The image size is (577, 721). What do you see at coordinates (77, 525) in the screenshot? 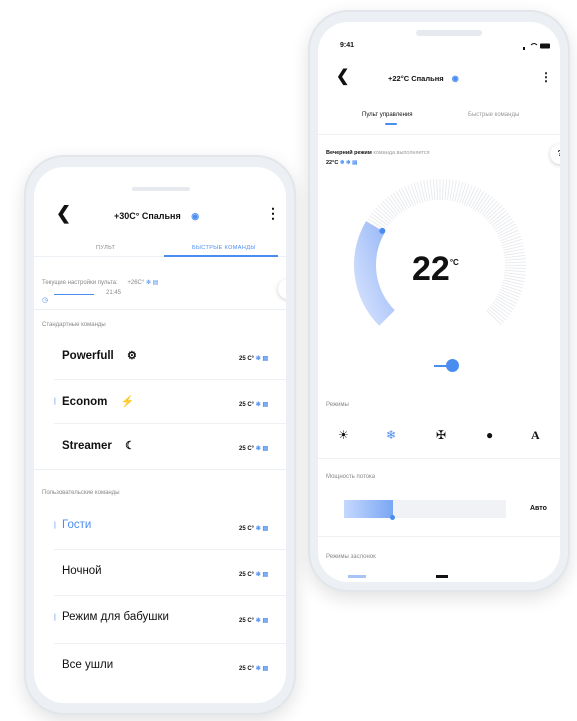
I see `command-name: Гости` at bounding box center [77, 525].